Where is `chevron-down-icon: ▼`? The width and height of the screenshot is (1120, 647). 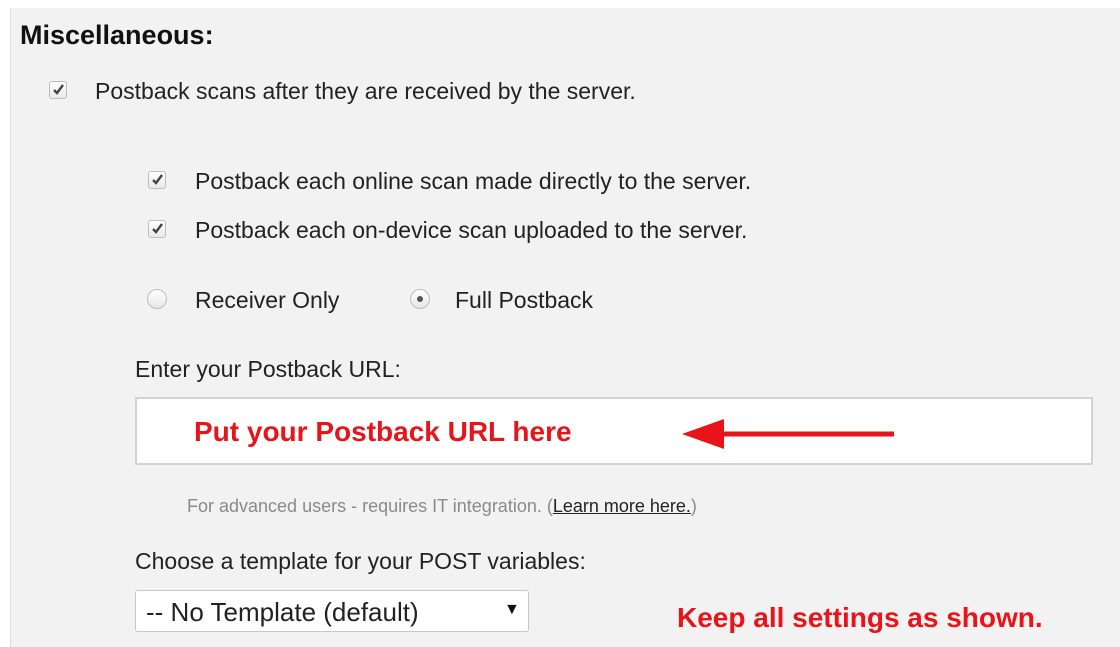 chevron-down-icon: ▼ is located at coordinates (512, 609).